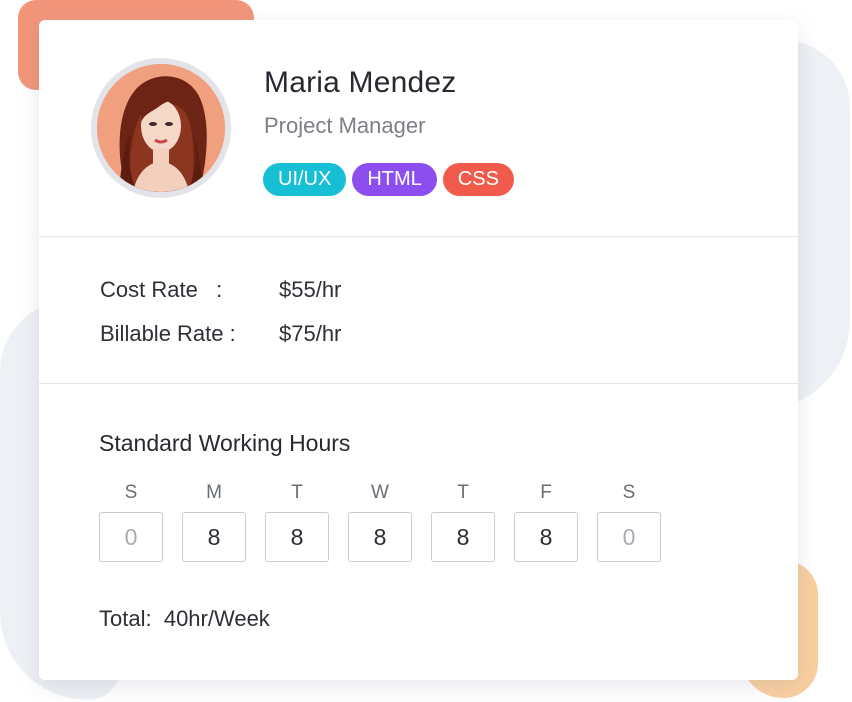 The height and width of the screenshot is (702, 852). What do you see at coordinates (463, 537) in the screenshot?
I see `hours-input-thursday: 8` at bounding box center [463, 537].